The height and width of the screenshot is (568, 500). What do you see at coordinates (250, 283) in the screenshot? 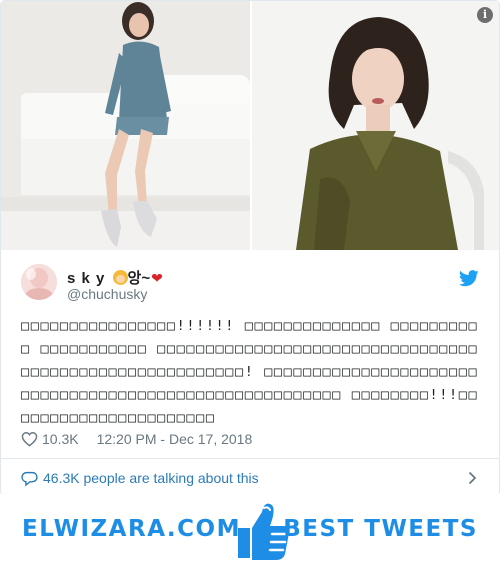
I see `tweet-header: s k y 앙~❤ @chuchusky` at bounding box center [250, 283].